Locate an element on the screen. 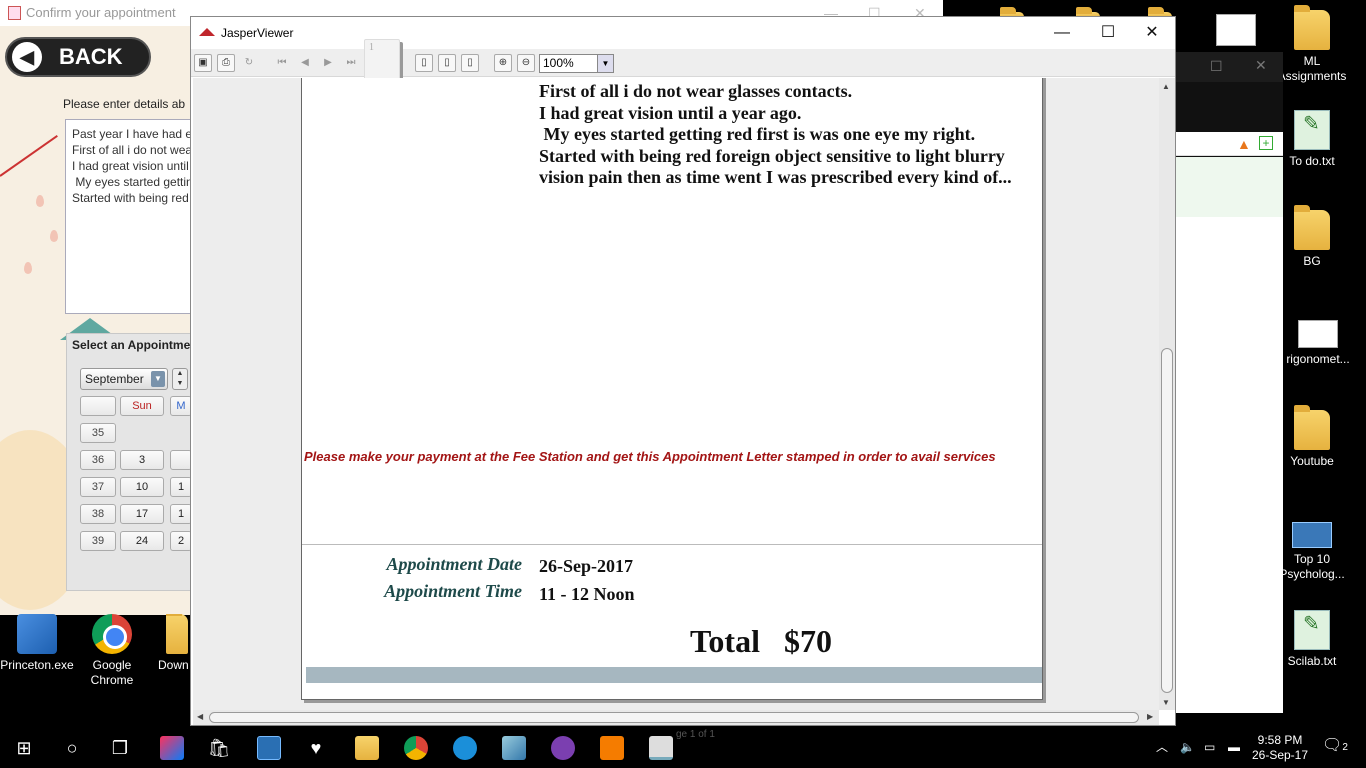 Image resolution: width=1366 pixels, height=768 pixels. search-icon: ○ is located at coordinates (72, 748).